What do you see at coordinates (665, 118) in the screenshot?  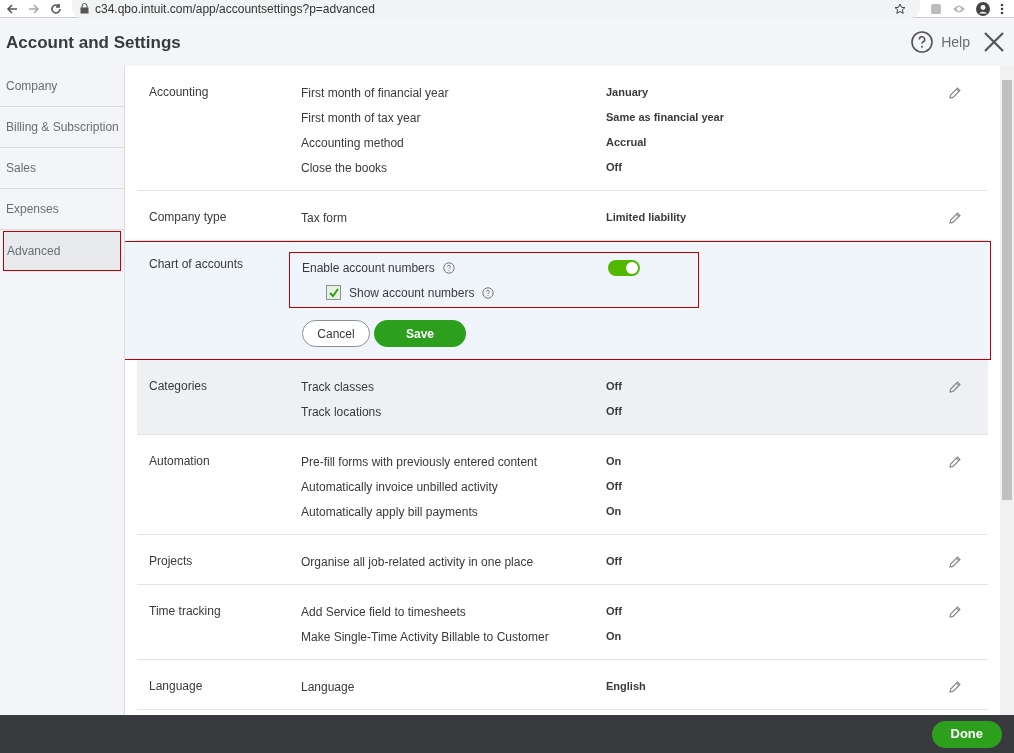 I see `setting-value: Same as financial year` at bounding box center [665, 118].